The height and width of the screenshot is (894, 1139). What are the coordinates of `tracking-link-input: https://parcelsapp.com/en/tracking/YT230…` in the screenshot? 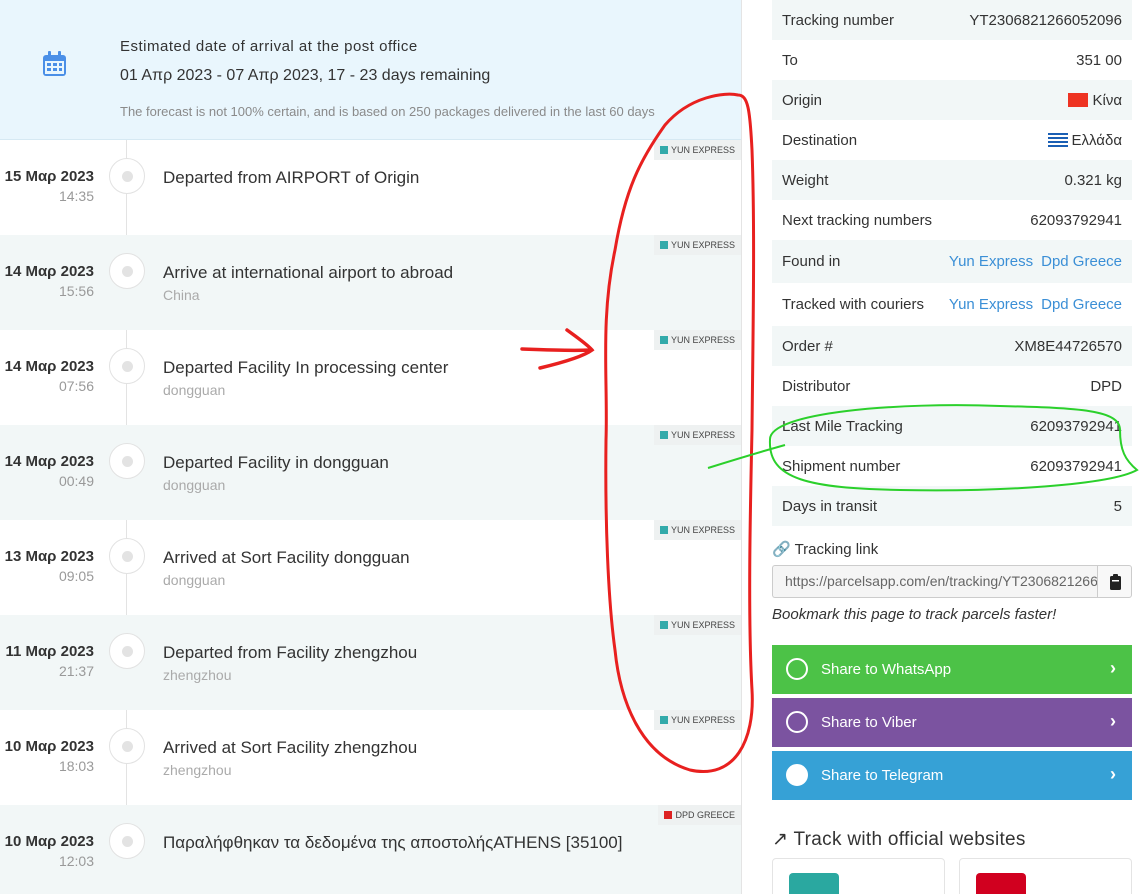 It's located at (935, 581).